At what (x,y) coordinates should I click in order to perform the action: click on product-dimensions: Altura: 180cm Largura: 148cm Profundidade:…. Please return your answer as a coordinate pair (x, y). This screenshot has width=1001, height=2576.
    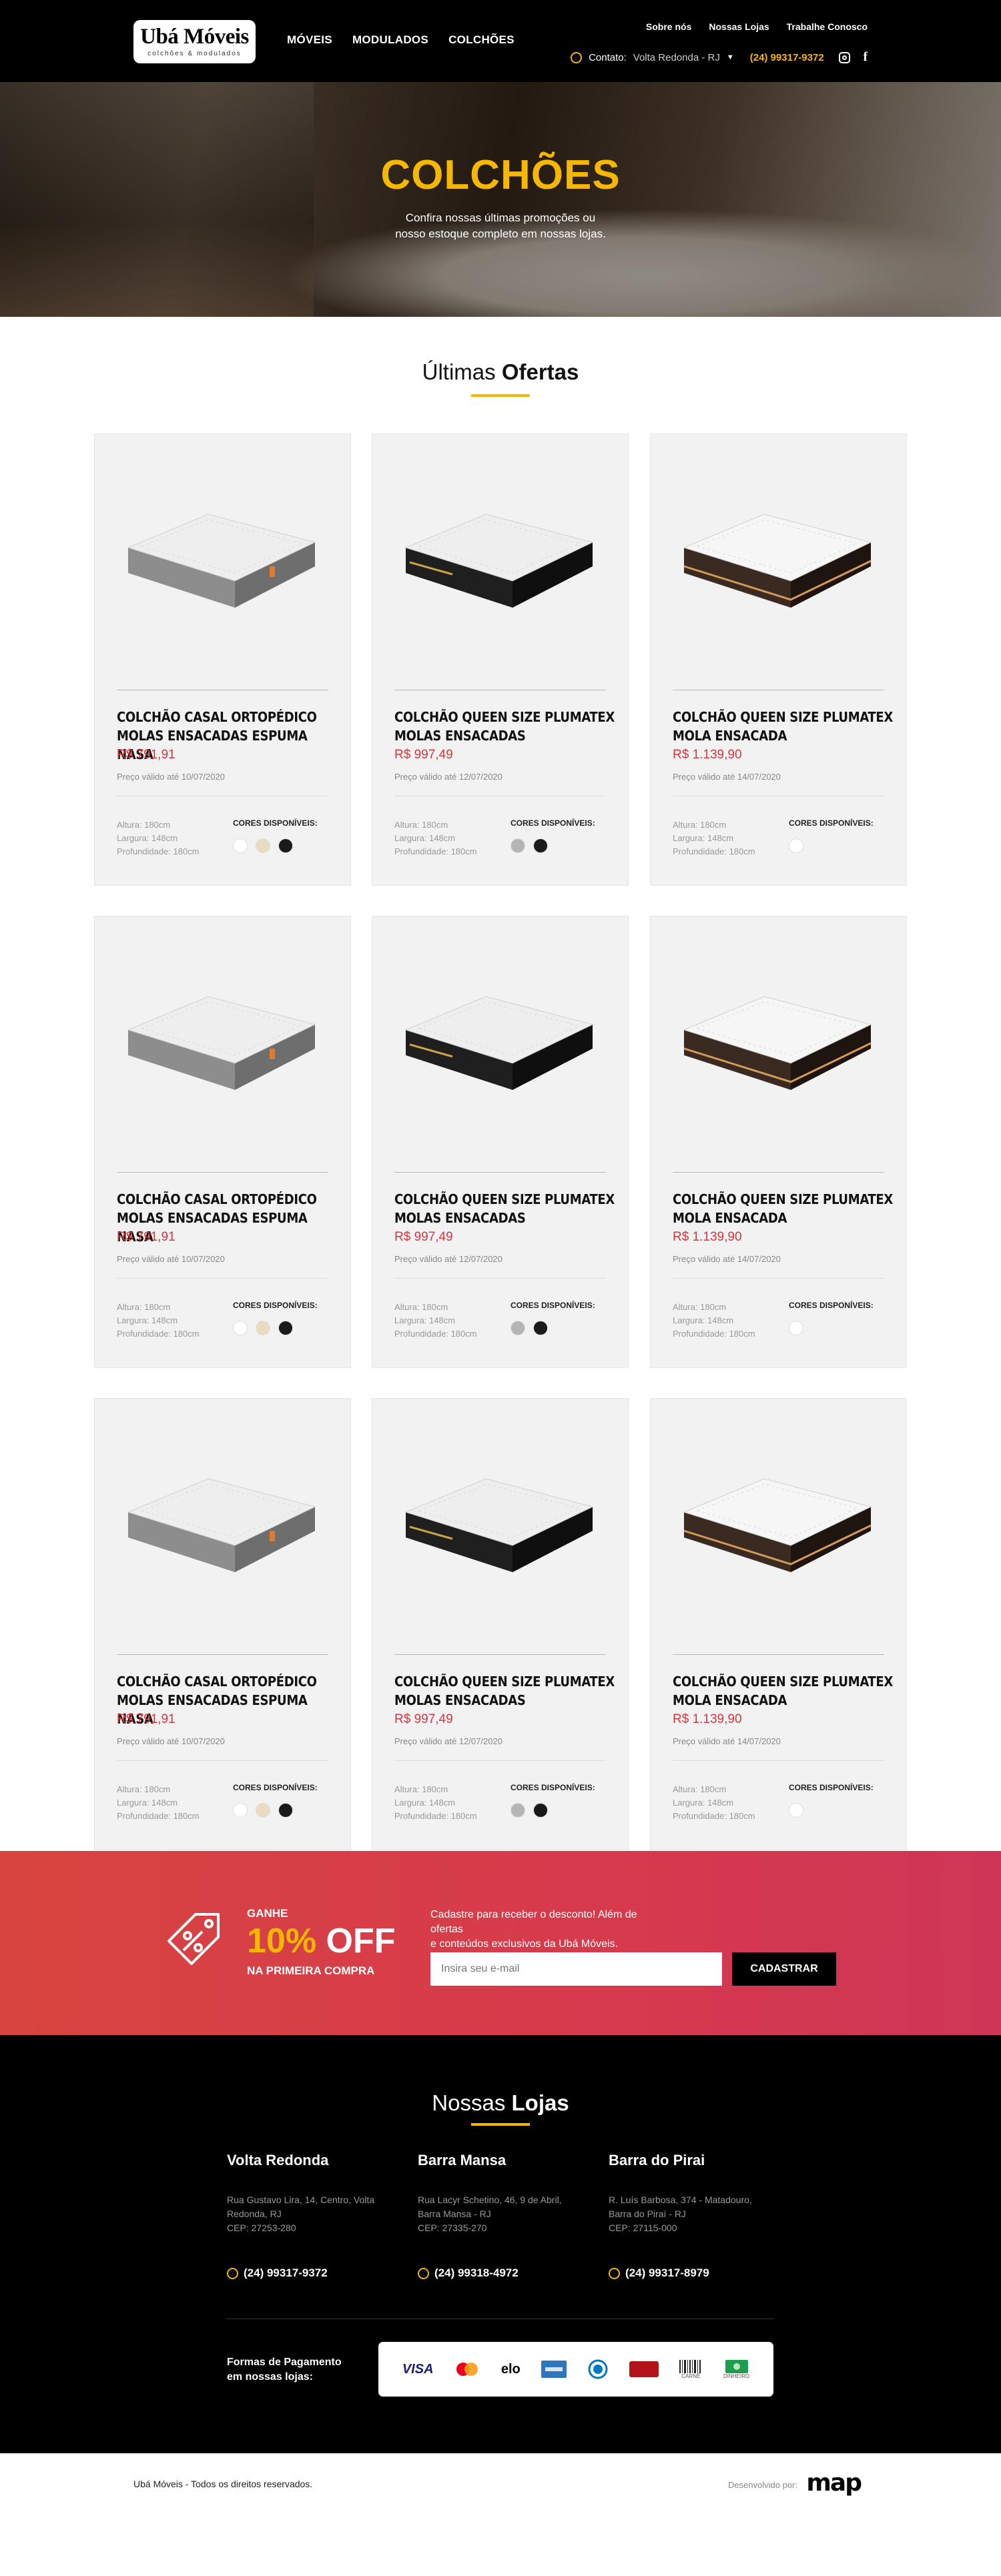
    Looking at the image, I should click on (435, 1321).